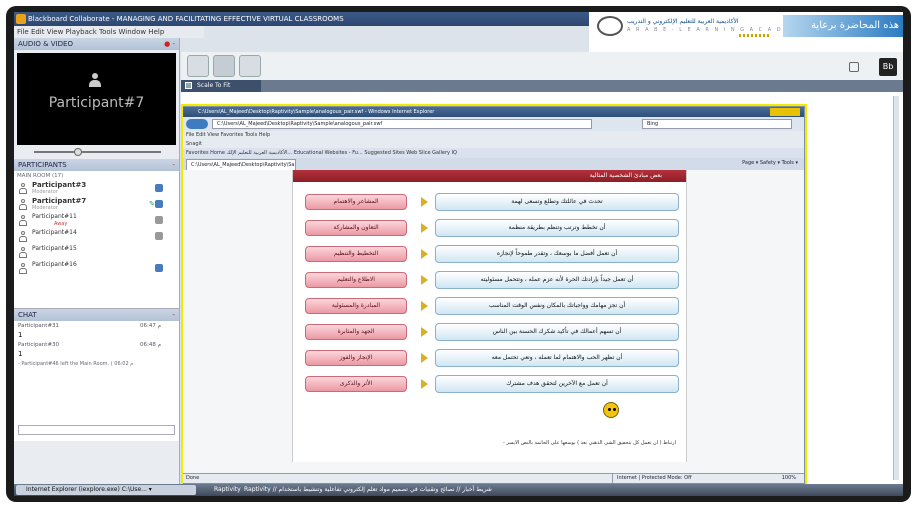 The image size is (916, 507). Describe the element at coordinates (173, 315) in the screenshot. I see `chat-controls-icon: -` at that location.